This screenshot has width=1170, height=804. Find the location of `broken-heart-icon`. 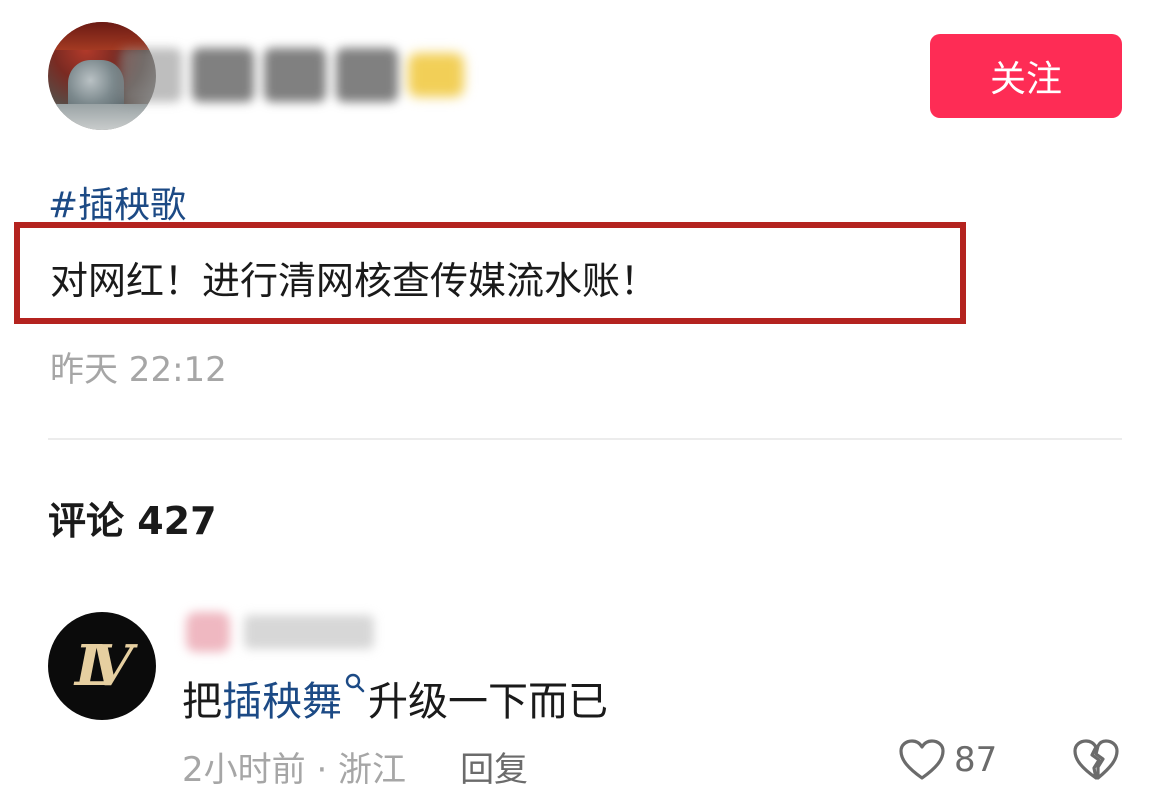

broken-heart-icon is located at coordinates (1096, 760).